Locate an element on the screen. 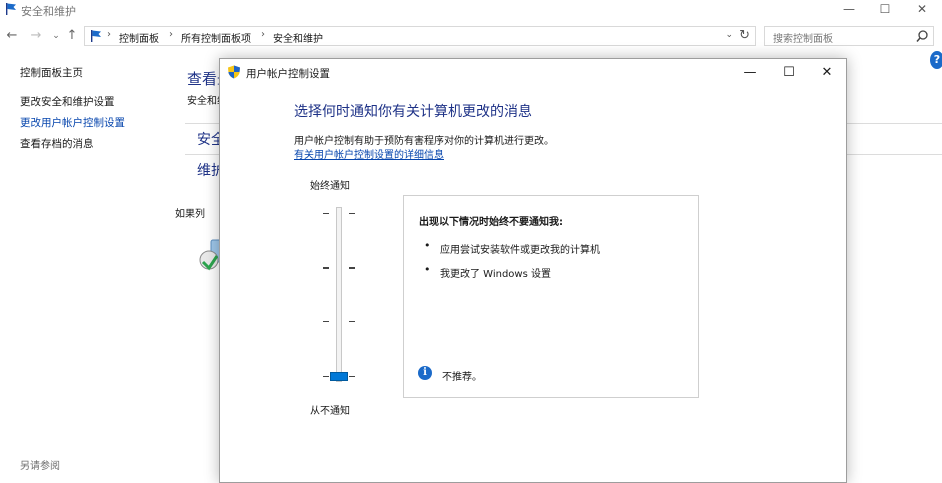  panel-bullet-item: 我更改了 Windows 设置 is located at coordinates (495, 274).